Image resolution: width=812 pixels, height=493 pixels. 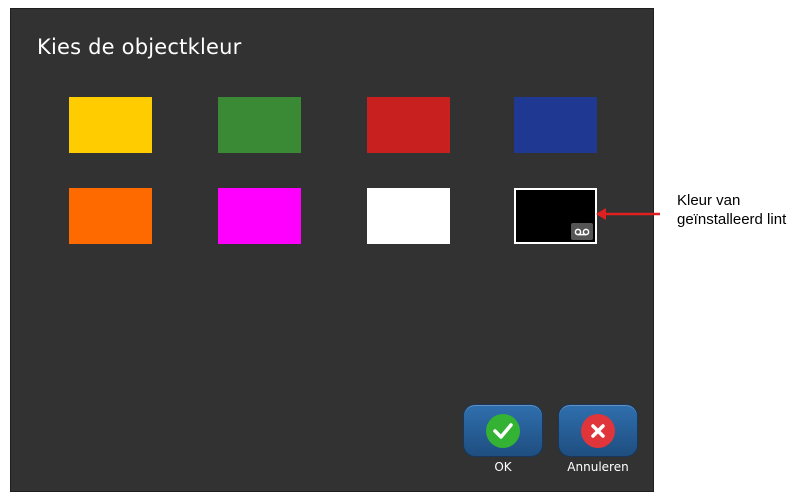 I want to click on swatch-white, so click(x=408, y=216).